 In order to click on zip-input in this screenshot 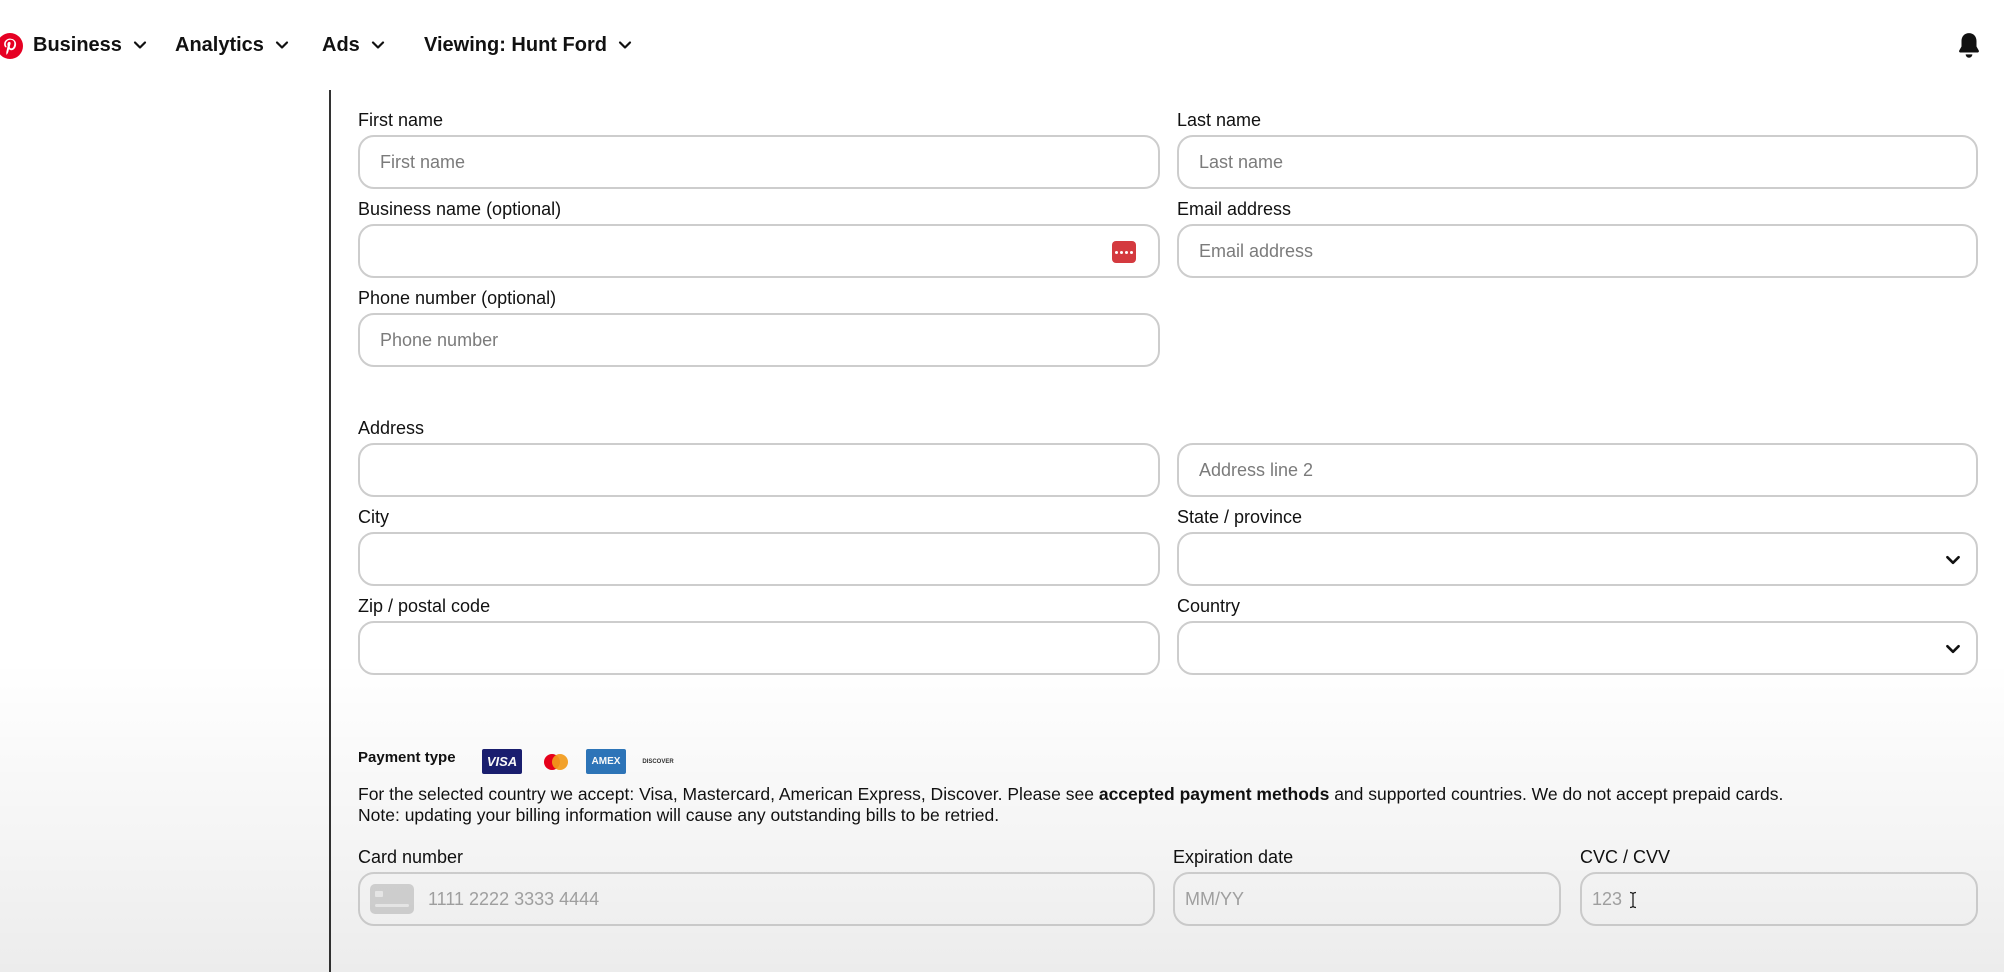, I will do `click(759, 648)`.